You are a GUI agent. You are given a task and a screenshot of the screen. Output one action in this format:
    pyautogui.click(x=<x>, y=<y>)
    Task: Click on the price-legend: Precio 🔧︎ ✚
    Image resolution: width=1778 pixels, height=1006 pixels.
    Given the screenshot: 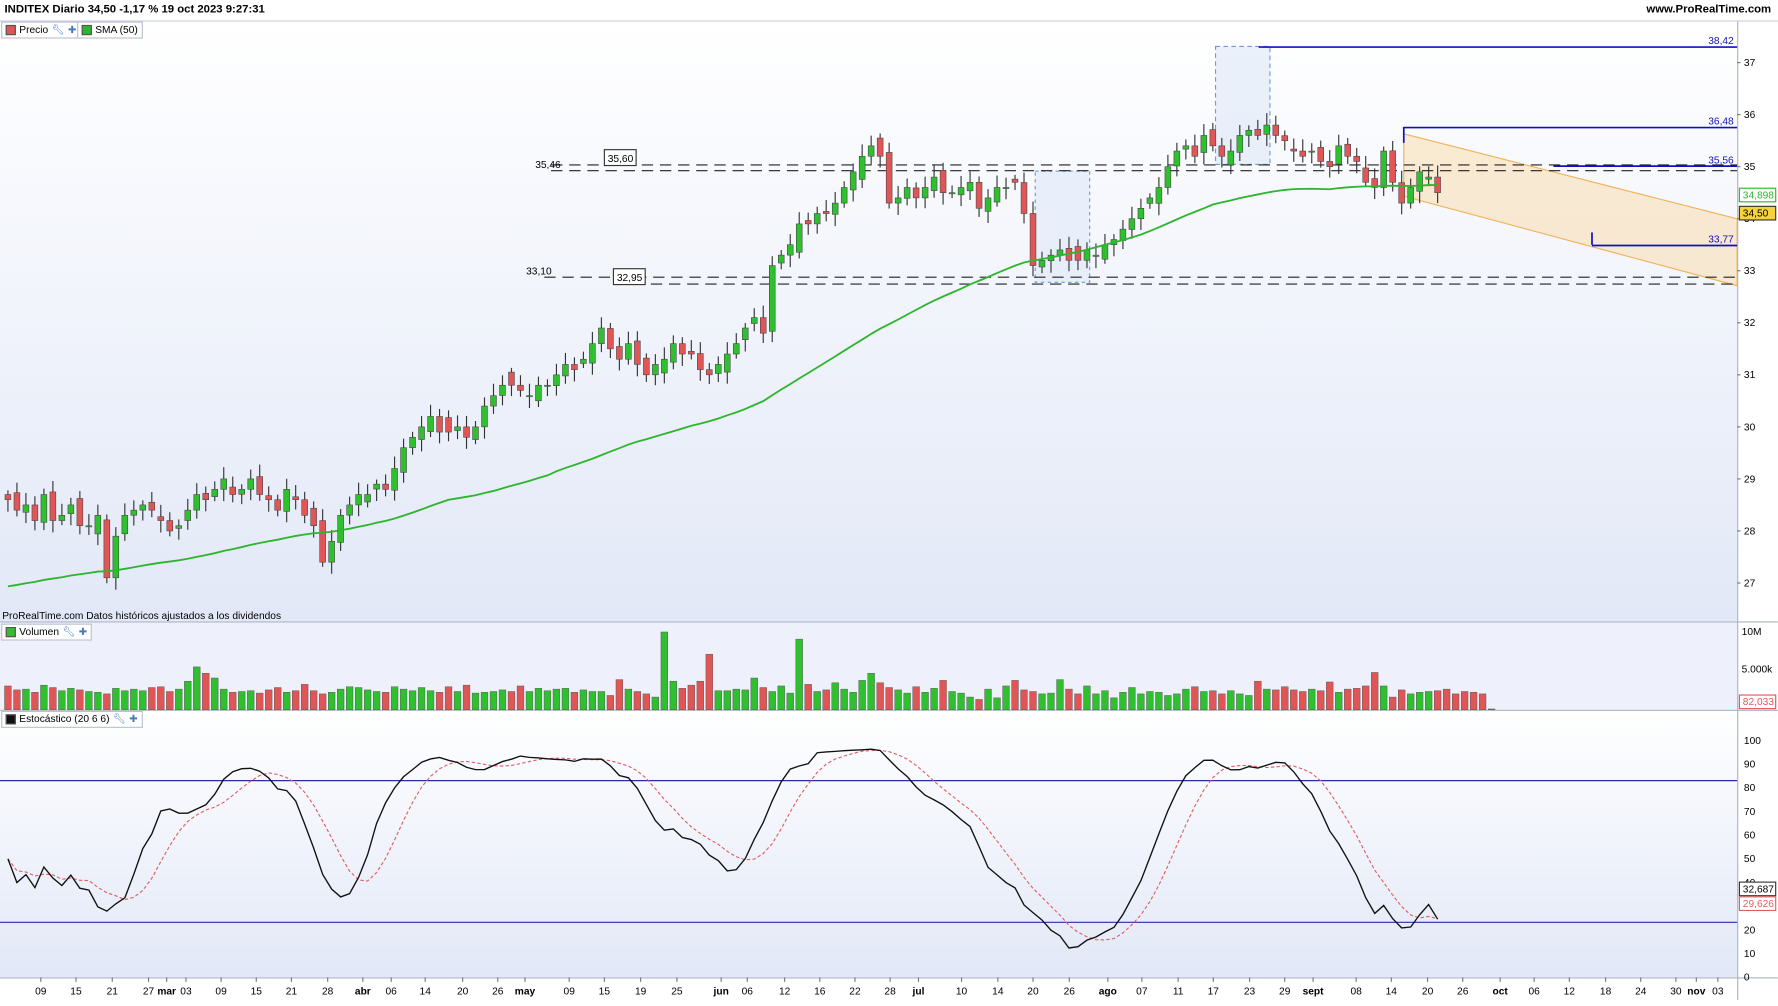 What is the action you would take?
    pyautogui.click(x=41, y=30)
    